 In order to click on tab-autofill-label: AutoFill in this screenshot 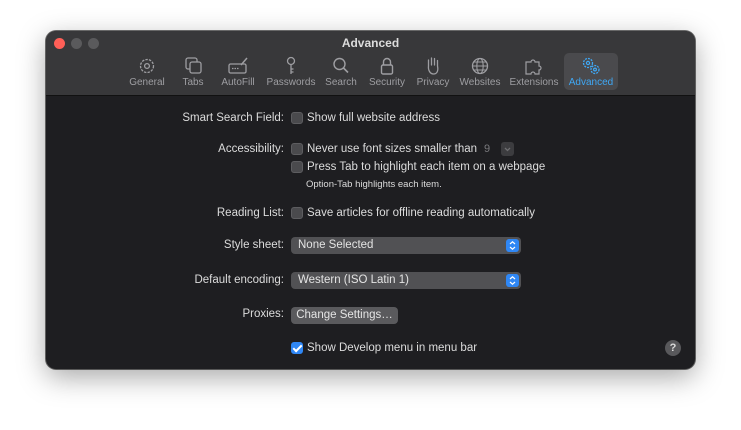, I will do `click(238, 82)`.